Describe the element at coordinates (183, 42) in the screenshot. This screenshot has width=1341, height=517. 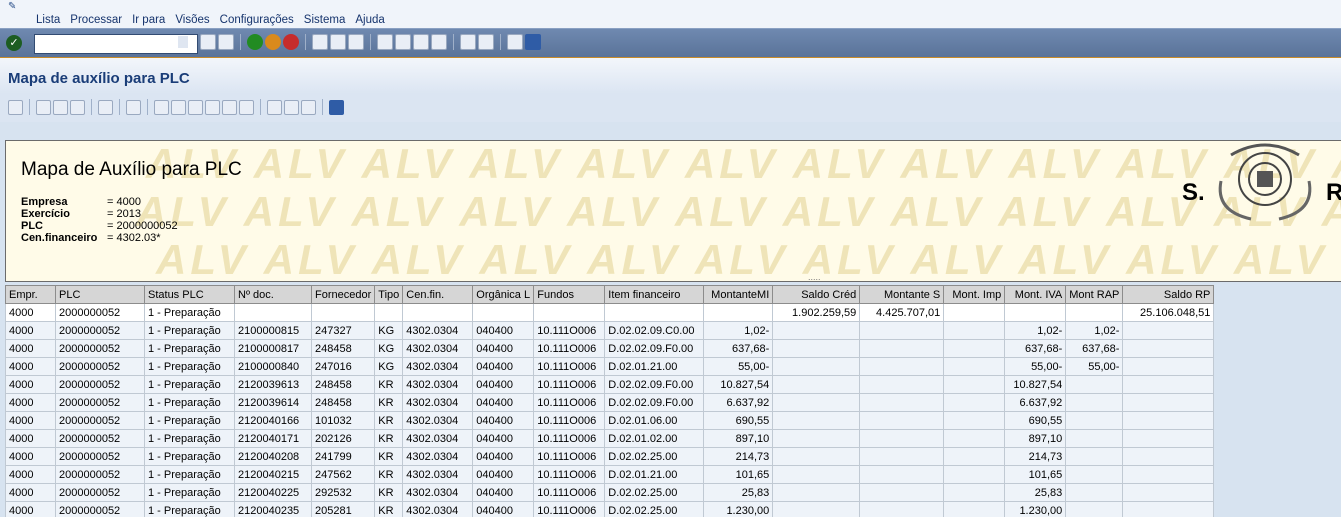
I see `command-history-button` at that location.